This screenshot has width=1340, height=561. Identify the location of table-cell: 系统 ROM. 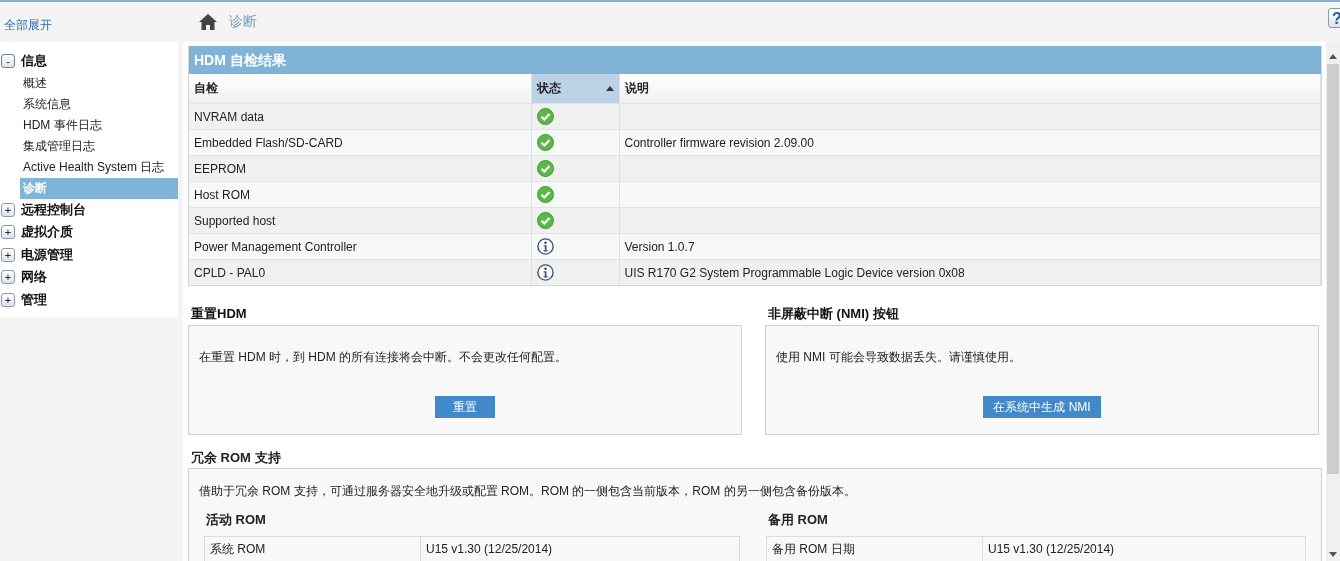
(312, 548).